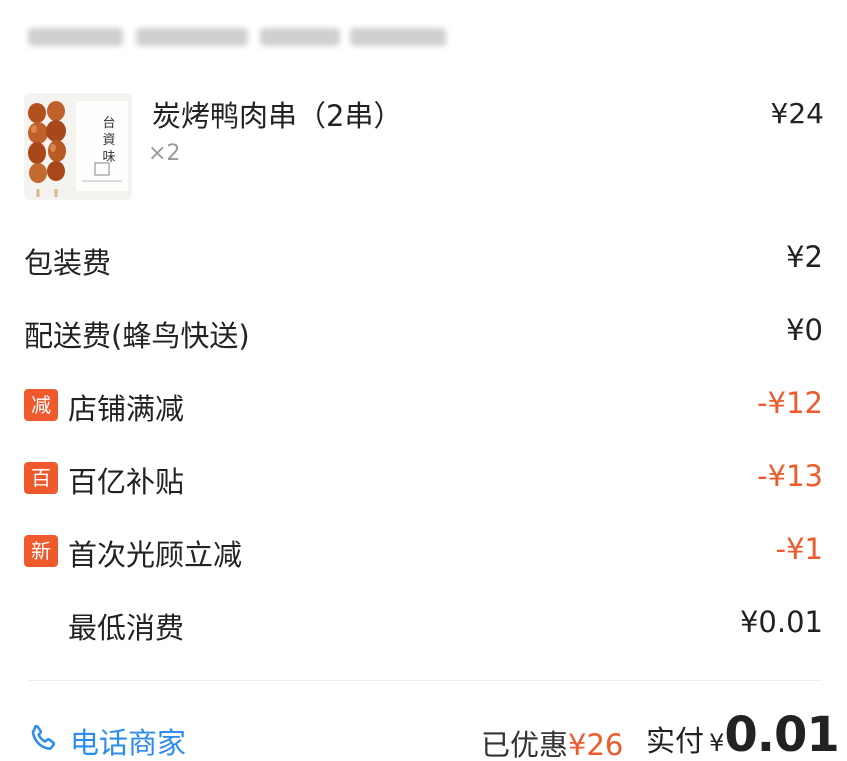 This screenshot has height=761, width=847. What do you see at coordinates (717, 743) in the screenshot?
I see `paid-currency: ¥` at bounding box center [717, 743].